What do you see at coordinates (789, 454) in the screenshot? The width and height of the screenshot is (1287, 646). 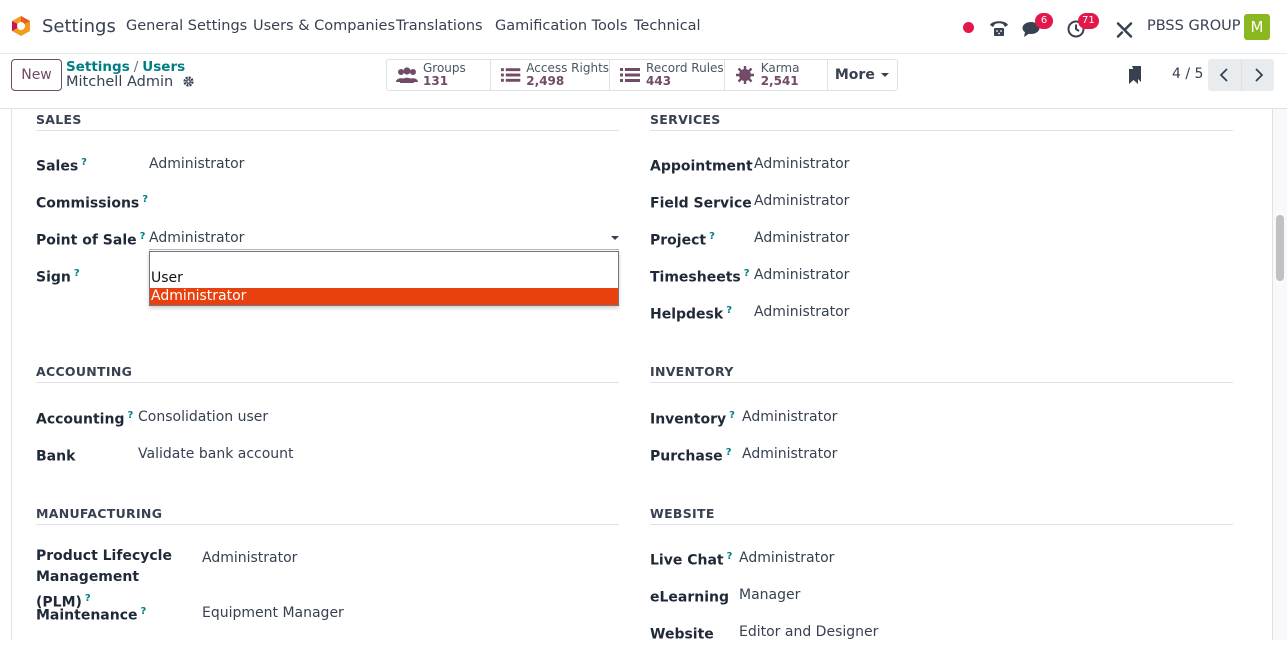 I see `field-value-purchase: Administrator` at bounding box center [789, 454].